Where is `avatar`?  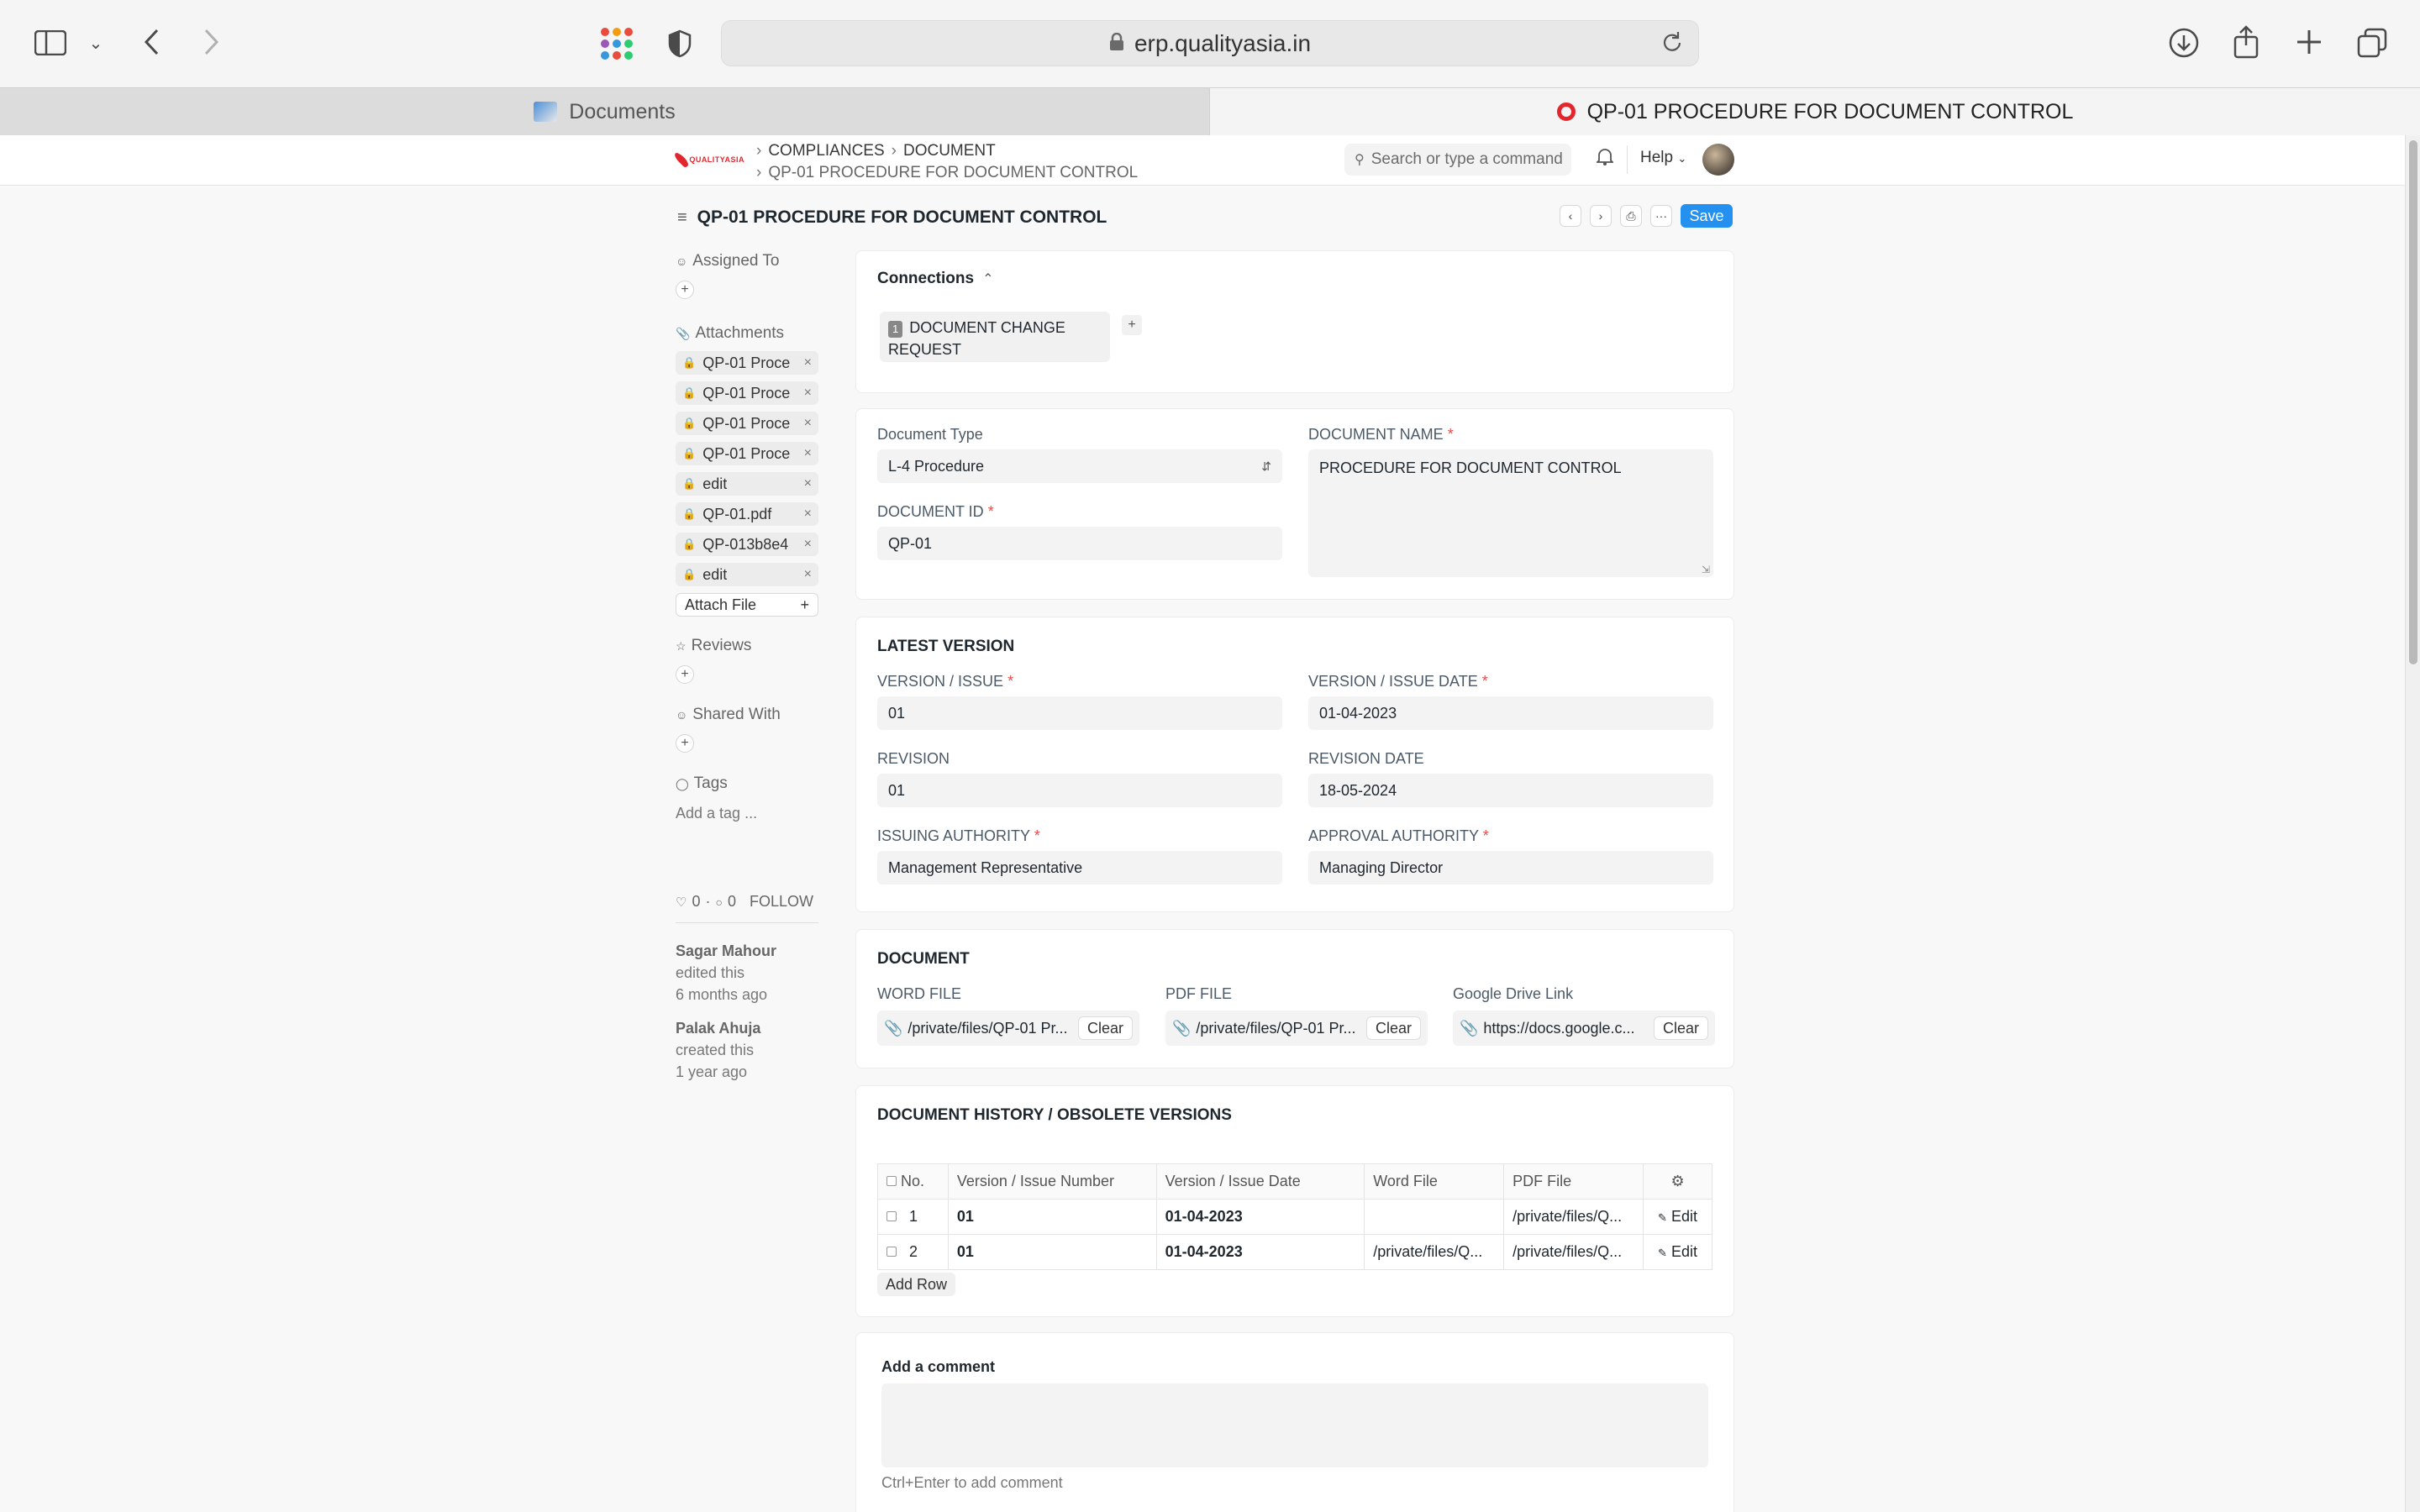
avatar is located at coordinates (1718, 160).